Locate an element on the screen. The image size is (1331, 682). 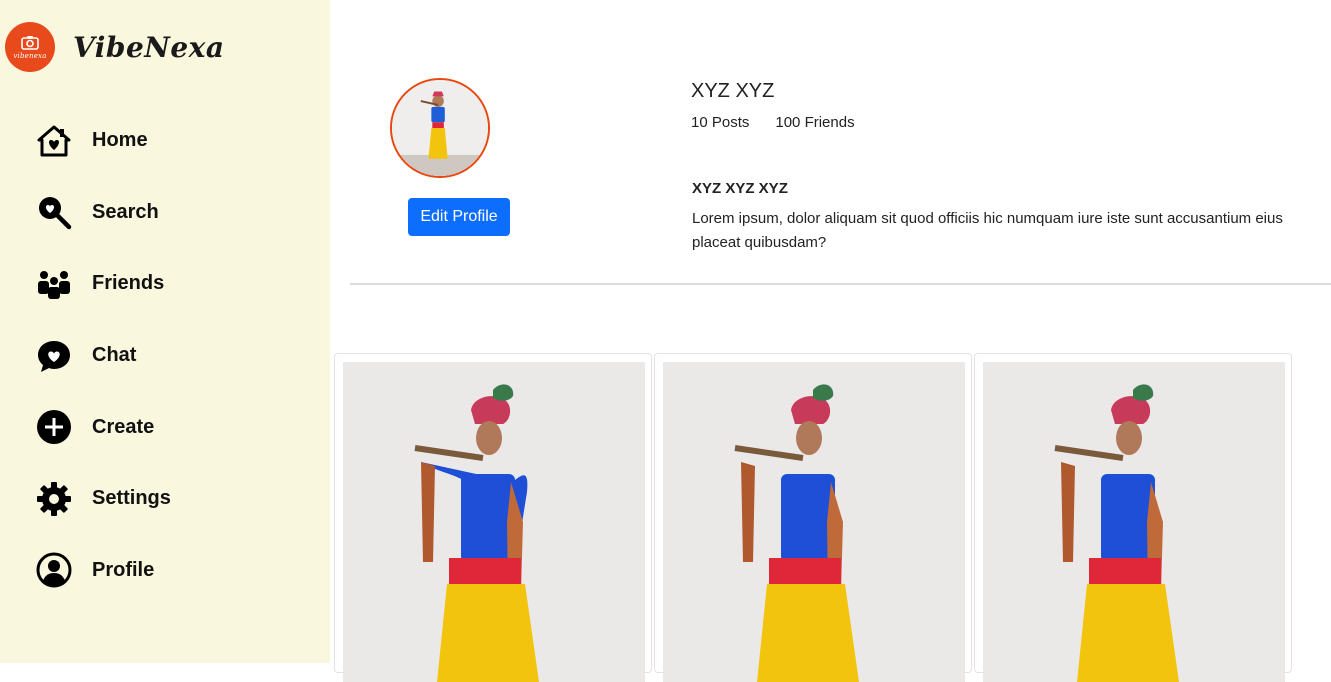
sidebar-item-search: Search is located at coordinates (103, 213).